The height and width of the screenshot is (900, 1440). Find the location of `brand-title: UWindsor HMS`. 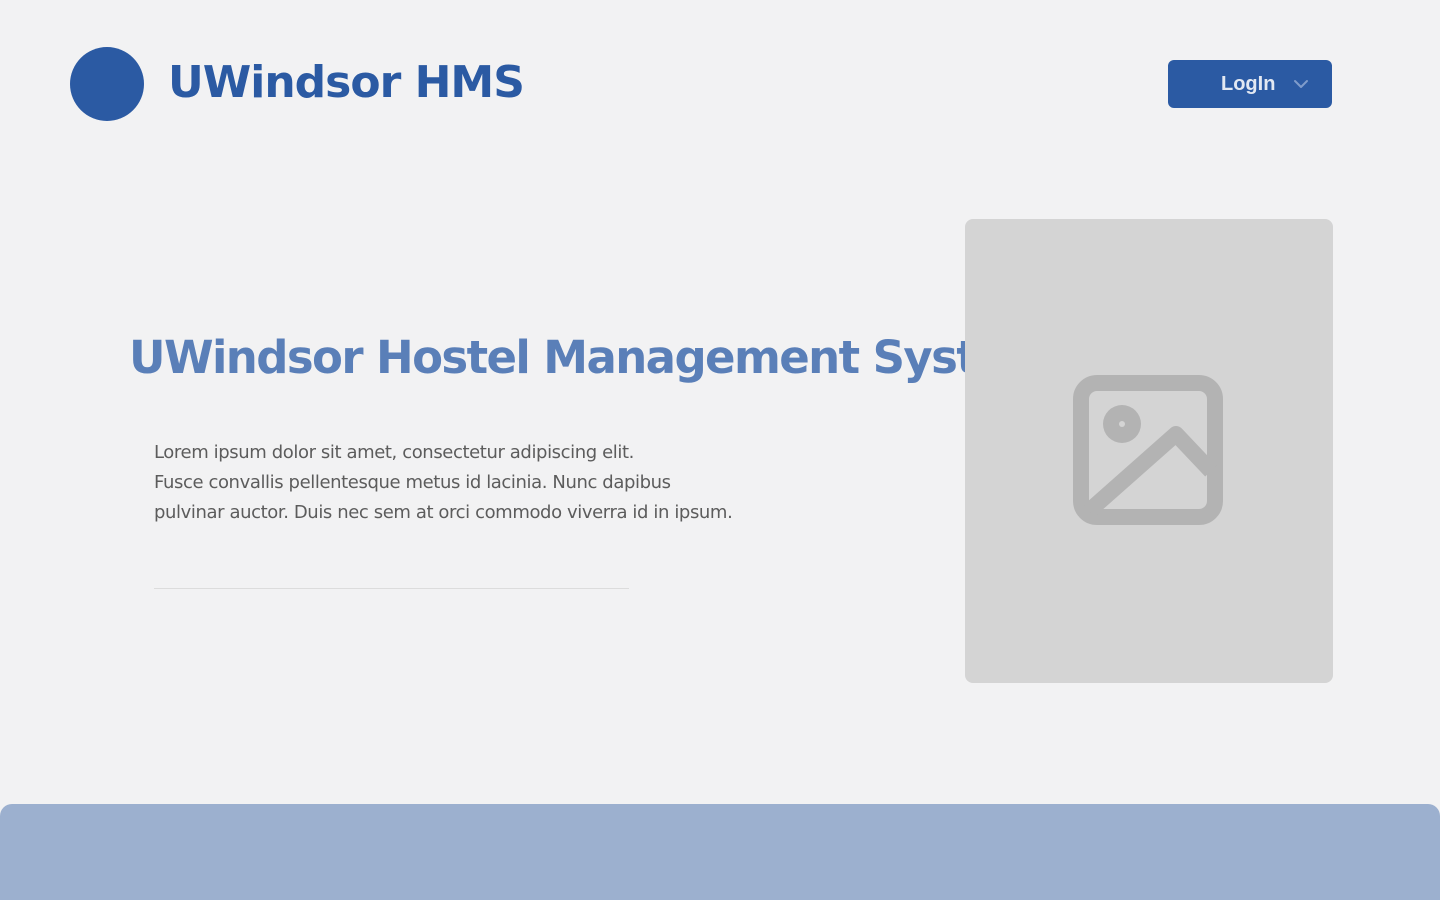

brand-title: UWindsor HMS is located at coordinates (346, 83).